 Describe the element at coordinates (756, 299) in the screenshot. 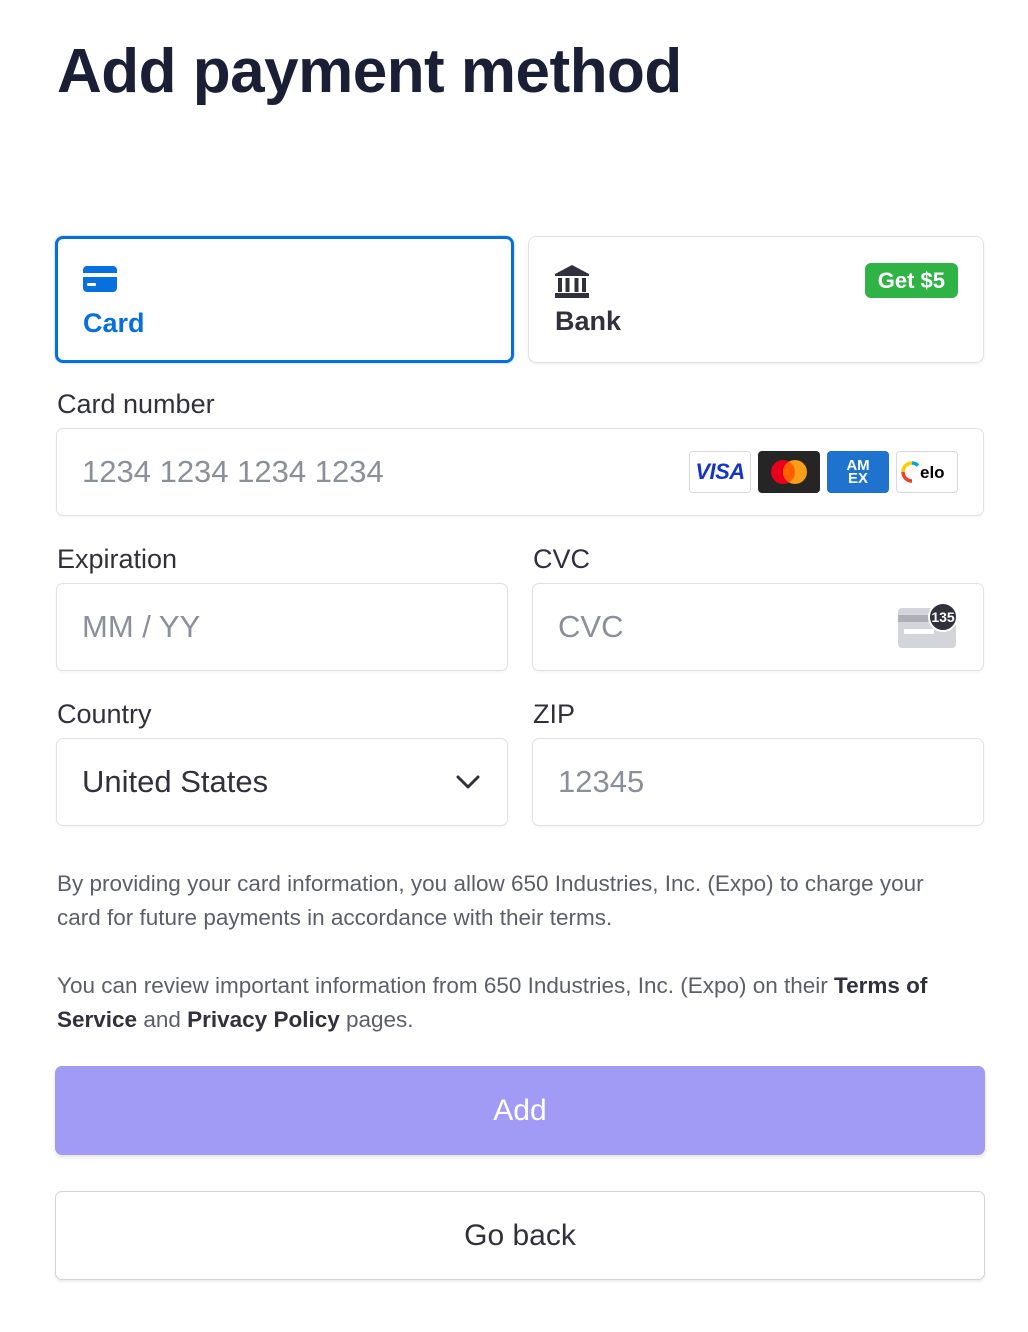

I see `tab-bank: Bank Get $5` at that location.